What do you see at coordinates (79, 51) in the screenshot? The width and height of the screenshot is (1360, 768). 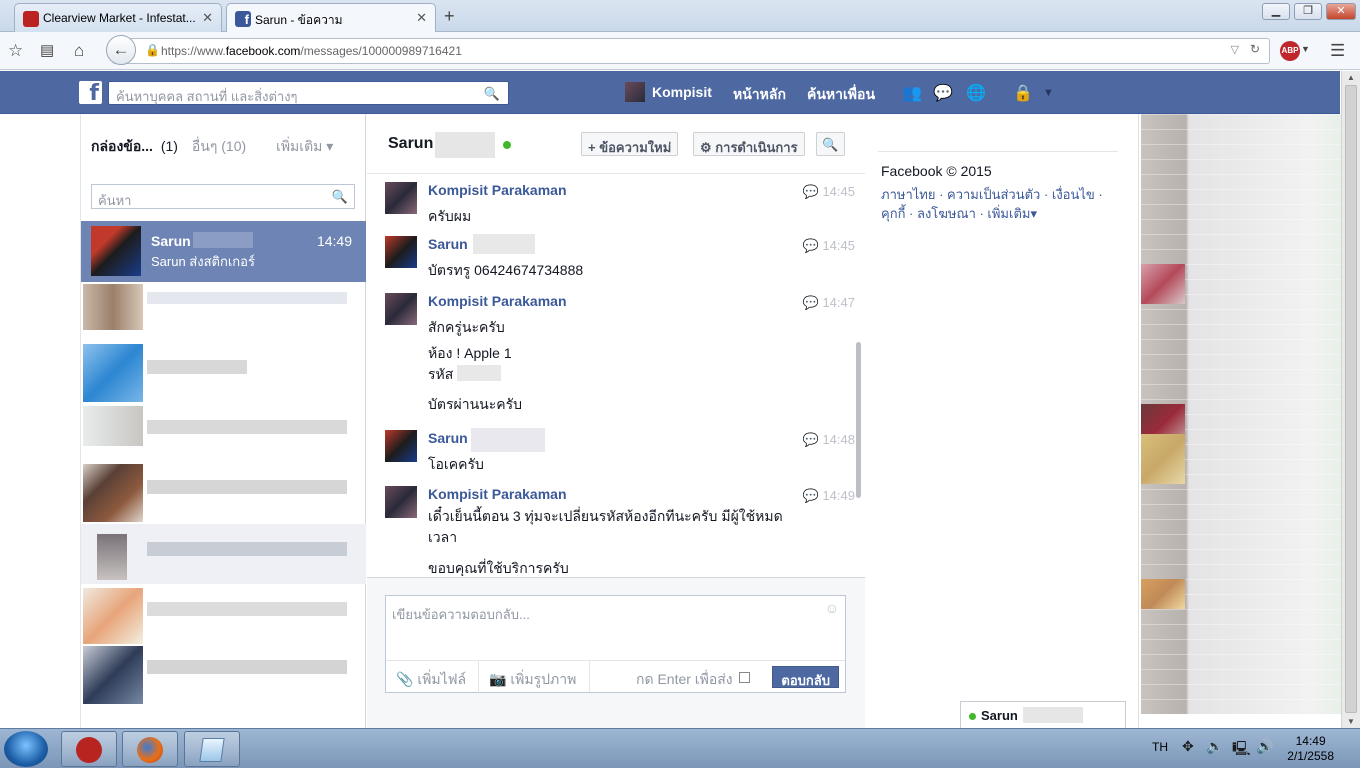 I see `home-icon: ⌂` at bounding box center [79, 51].